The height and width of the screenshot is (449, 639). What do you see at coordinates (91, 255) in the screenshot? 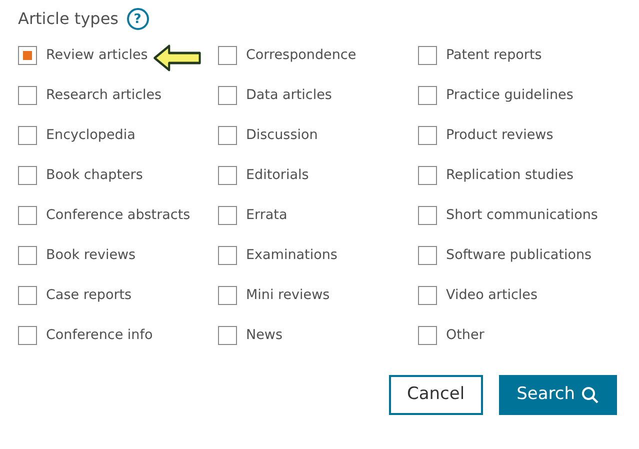
I see `option-label: Book reviews` at bounding box center [91, 255].